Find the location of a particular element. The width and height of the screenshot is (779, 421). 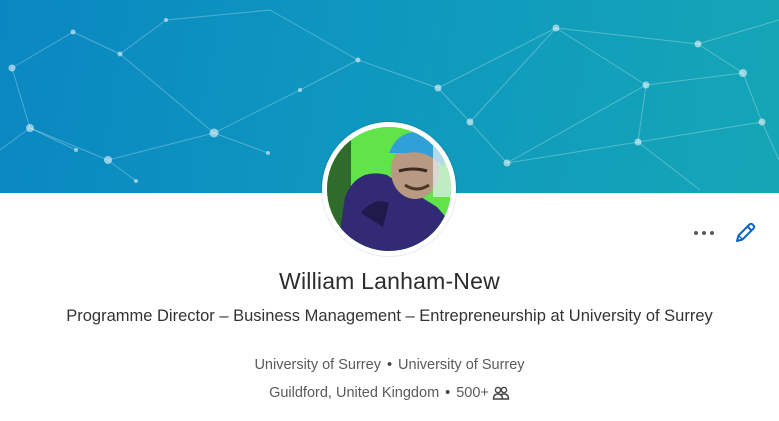

profile-location-row: Guildford, United Kingdom • 500+ is located at coordinates (389, 394).